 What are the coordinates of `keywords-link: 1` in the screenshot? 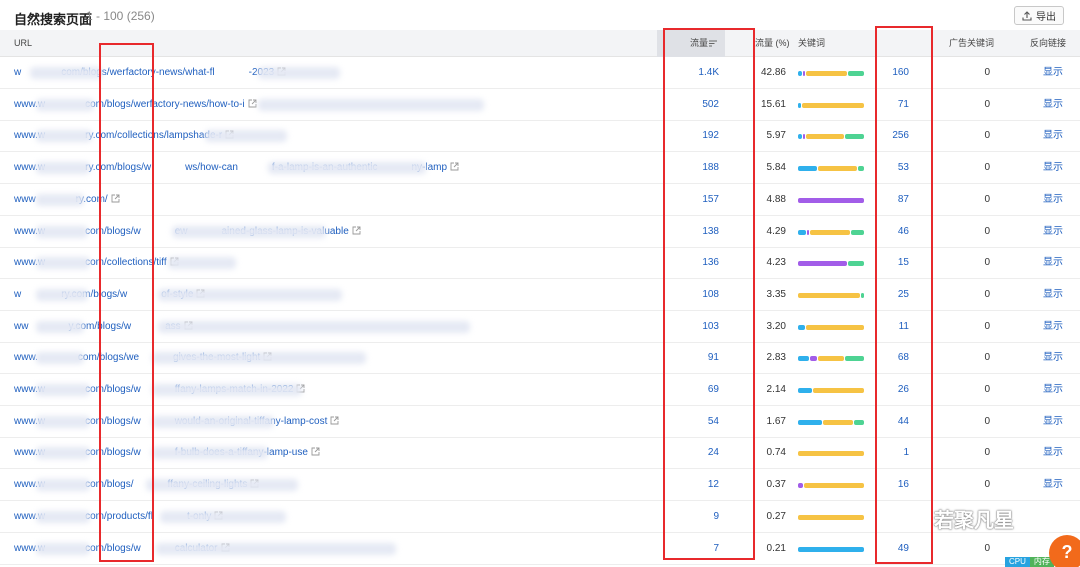 It's located at (893, 453).